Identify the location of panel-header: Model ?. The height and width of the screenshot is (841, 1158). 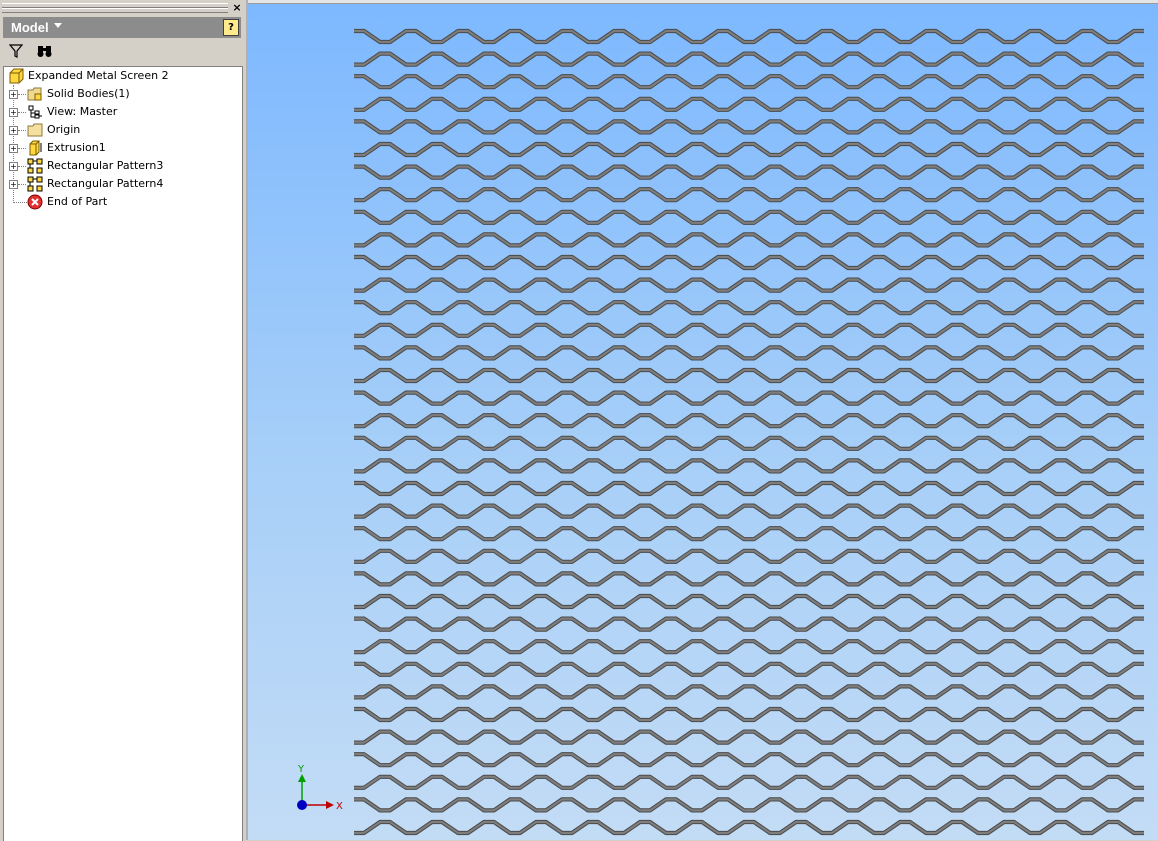
(122, 27).